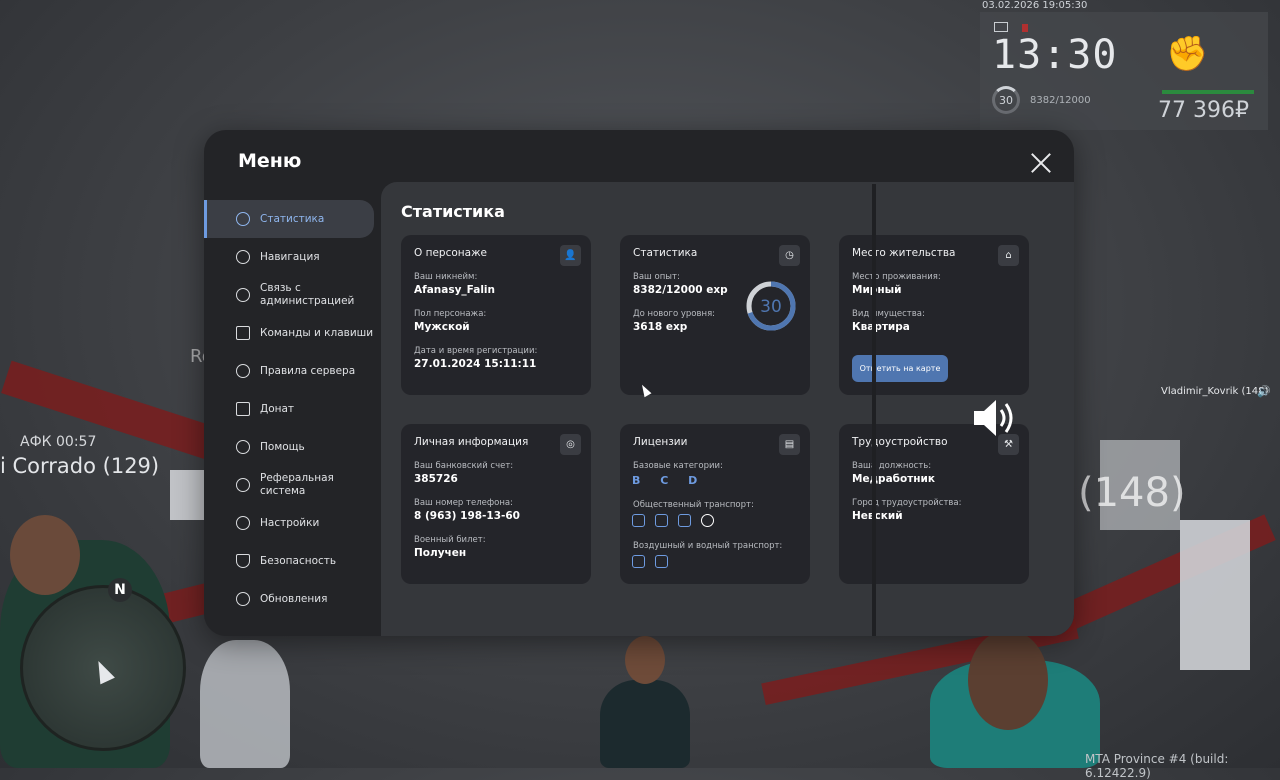  I want to click on sidebar-item-label: Настройки, so click(290, 522).